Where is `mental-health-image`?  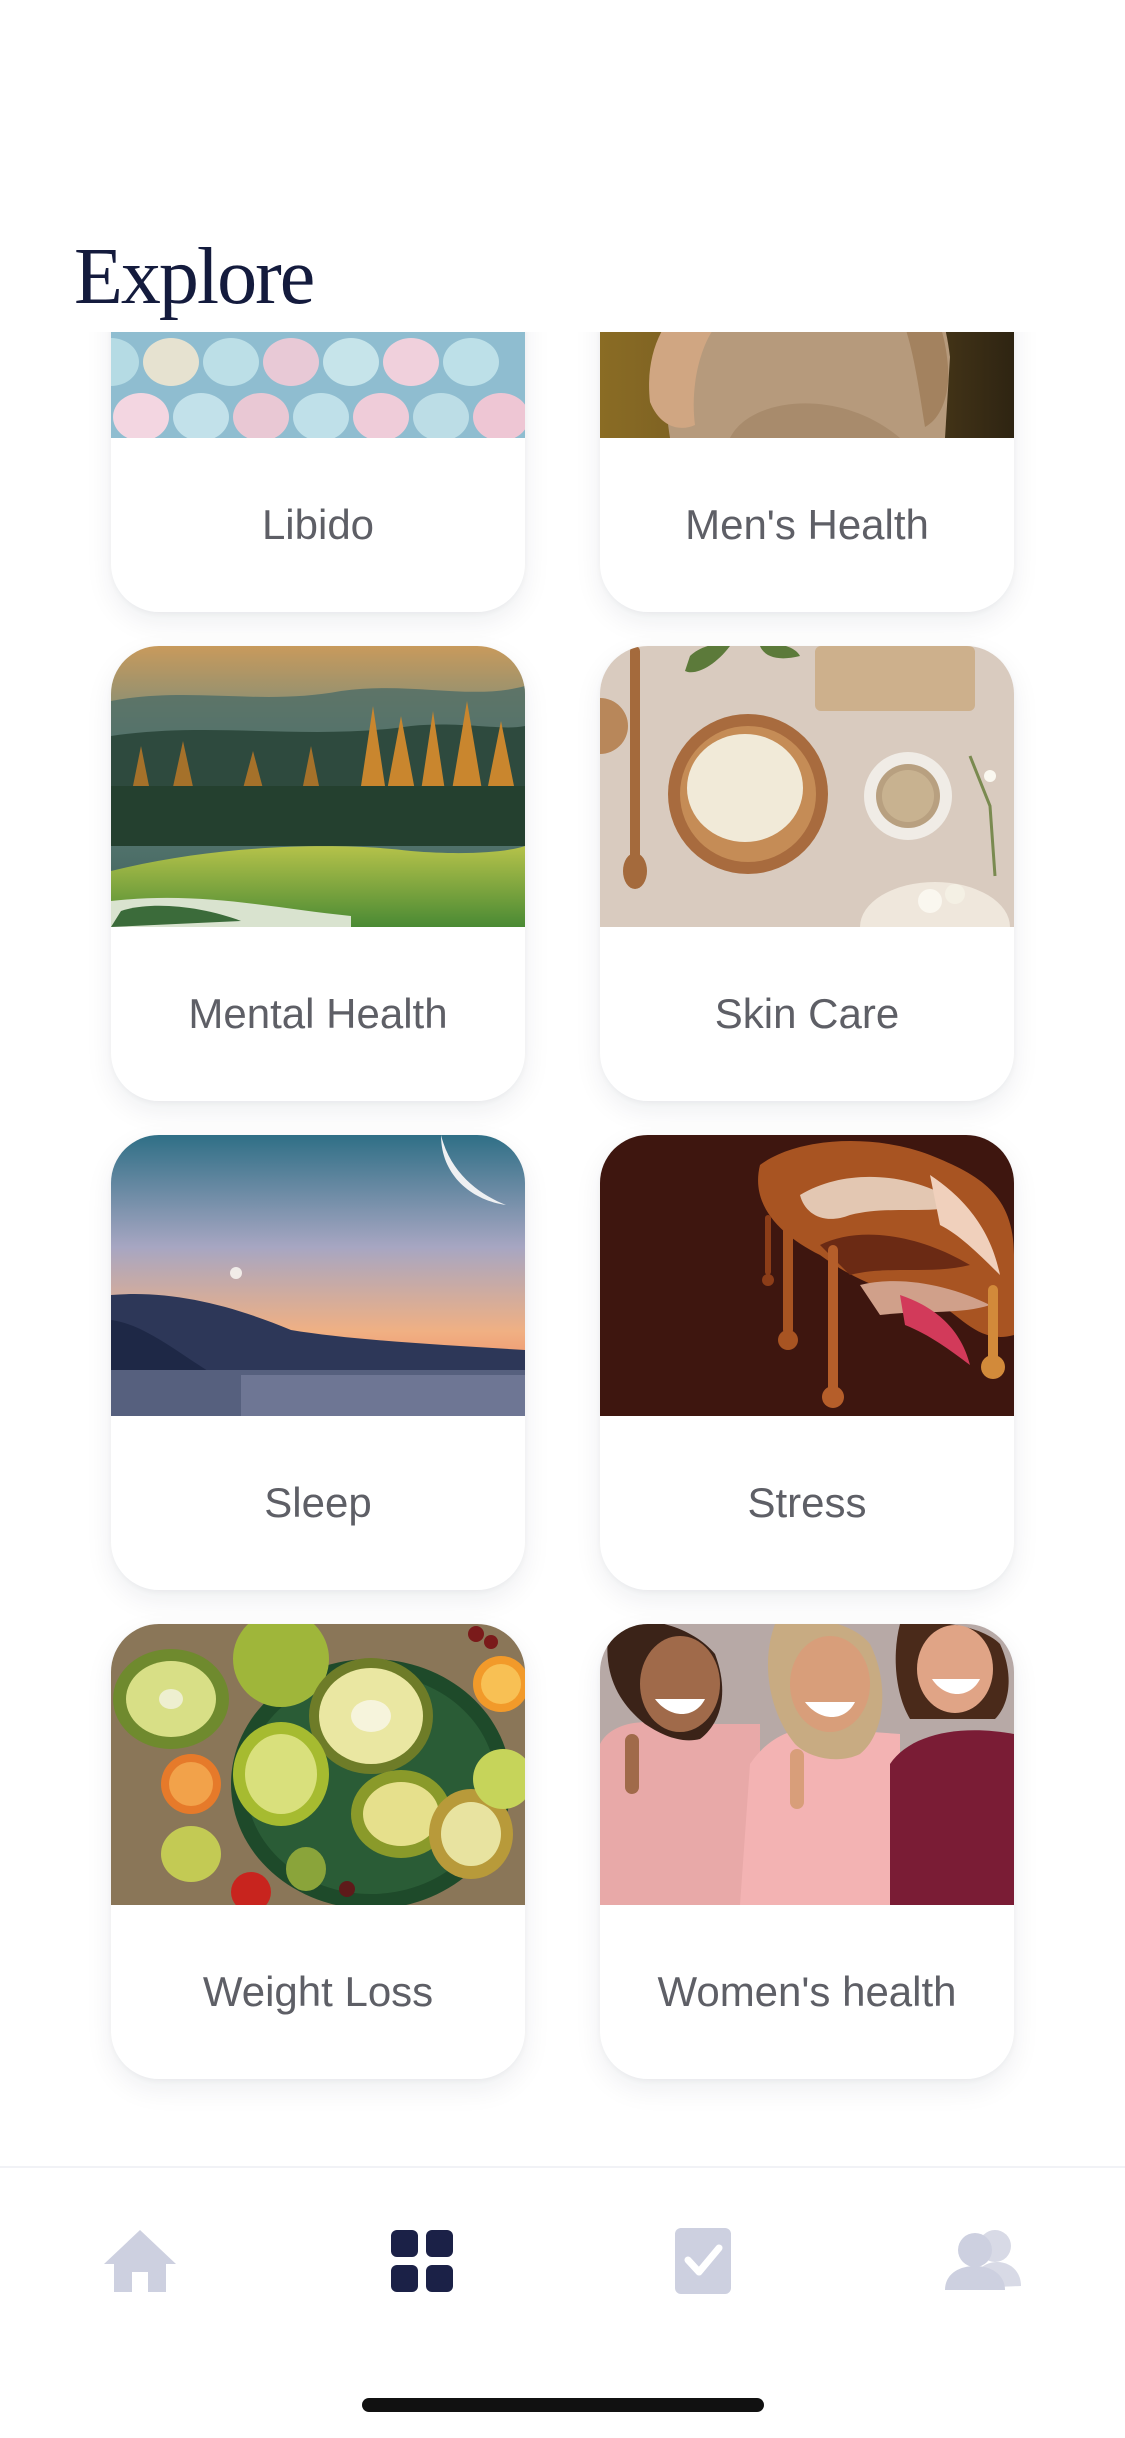
mental-health-image is located at coordinates (318, 786).